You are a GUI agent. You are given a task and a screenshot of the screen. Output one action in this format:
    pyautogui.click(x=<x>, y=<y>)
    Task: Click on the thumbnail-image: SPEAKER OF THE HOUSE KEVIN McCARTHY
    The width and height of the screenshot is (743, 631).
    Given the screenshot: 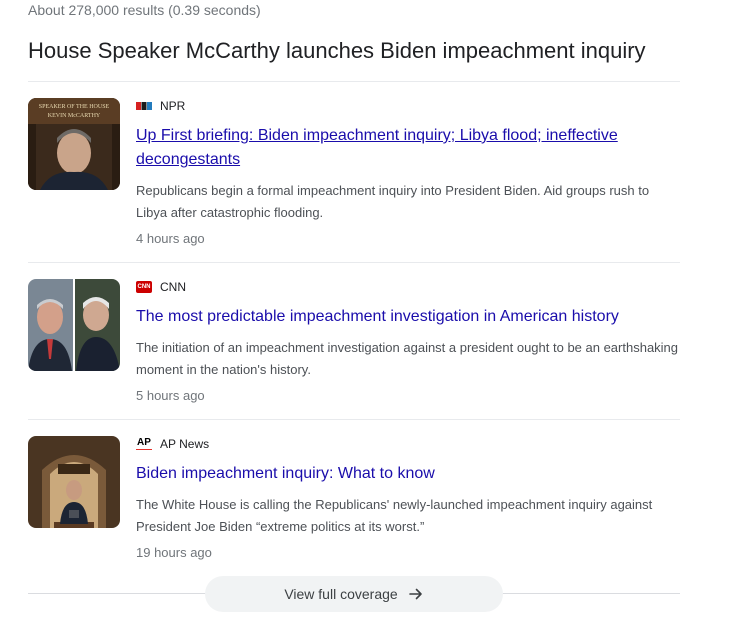 What is the action you would take?
    pyautogui.click(x=74, y=144)
    